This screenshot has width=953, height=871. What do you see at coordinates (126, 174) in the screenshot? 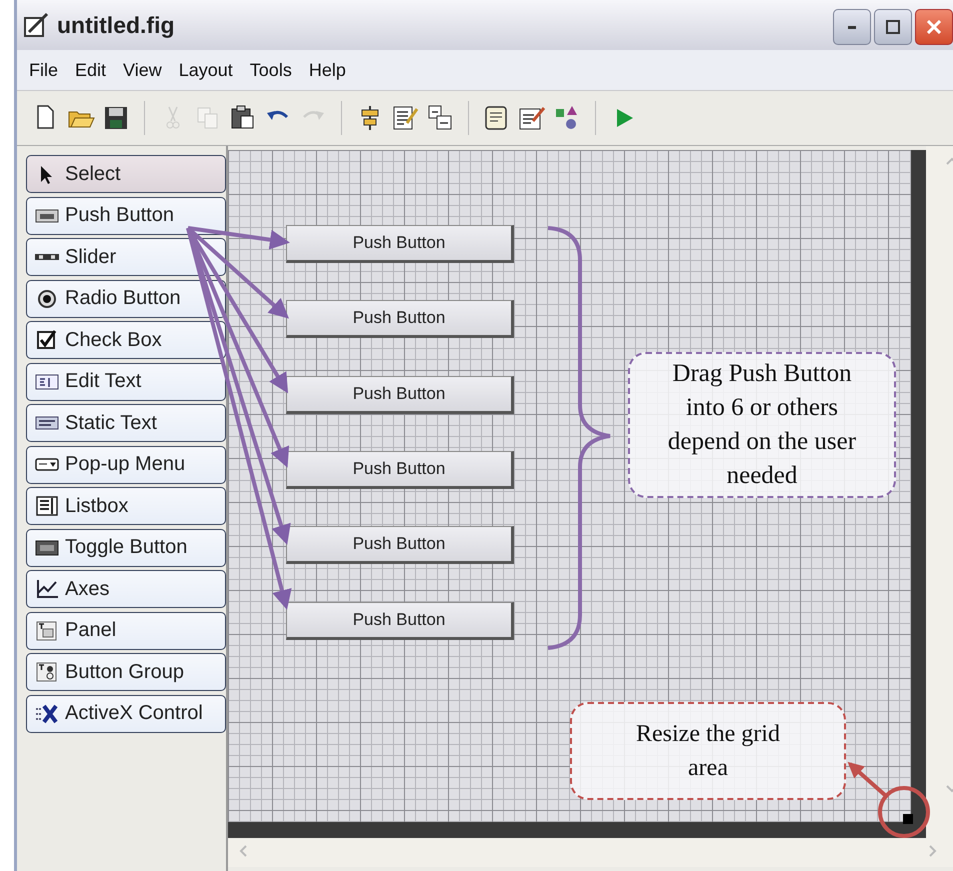
I see `palette-tool: Select` at bounding box center [126, 174].